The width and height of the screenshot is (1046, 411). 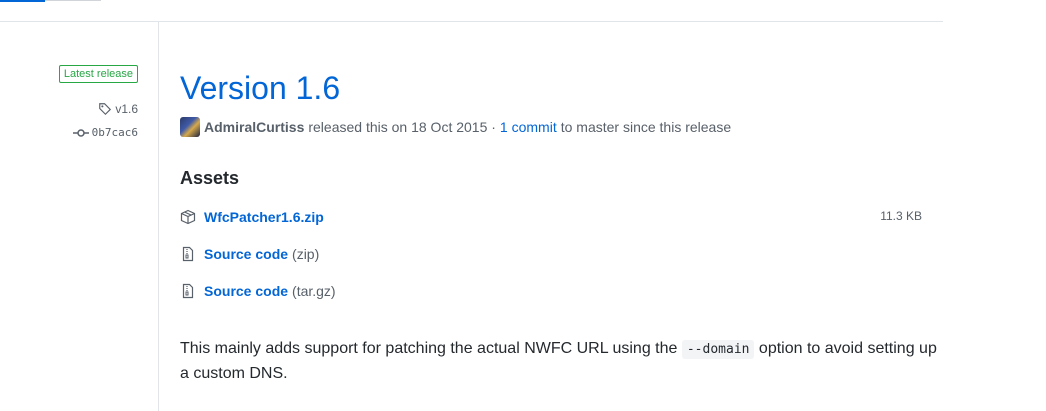 What do you see at coordinates (73, 0) in the screenshot?
I see `tab-underline` at bounding box center [73, 0].